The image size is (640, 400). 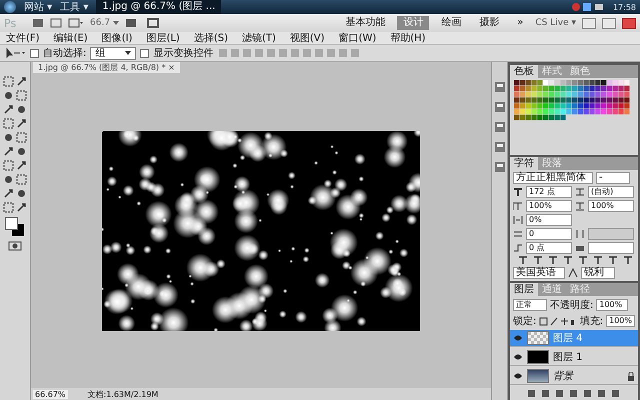 I want to click on baseline-shift-field: 0 点, so click(x=549, y=248).